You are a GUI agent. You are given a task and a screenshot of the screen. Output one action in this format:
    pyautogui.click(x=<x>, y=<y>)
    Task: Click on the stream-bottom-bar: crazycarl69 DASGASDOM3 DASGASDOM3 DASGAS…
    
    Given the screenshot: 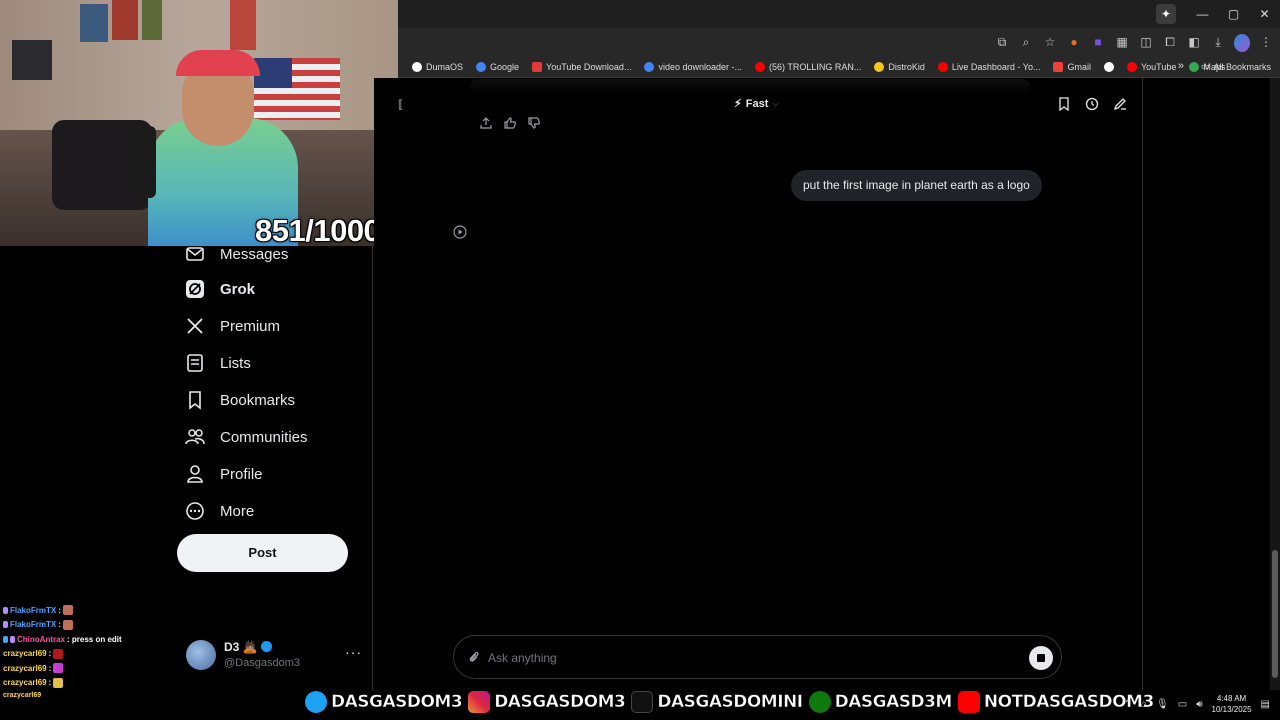 What is the action you would take?
    pyautogui.click(x=640, y=705)
    